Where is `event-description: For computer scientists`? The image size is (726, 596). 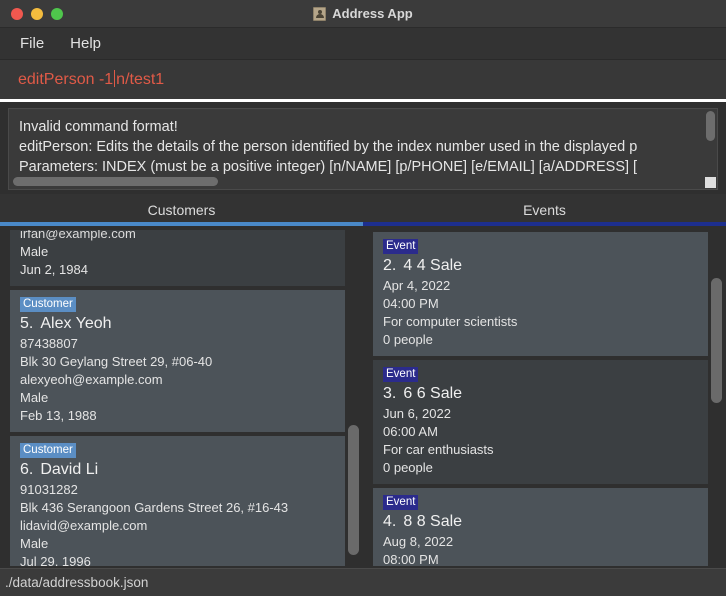
event-description: For computer scientists is located at coordinates (450, 321).